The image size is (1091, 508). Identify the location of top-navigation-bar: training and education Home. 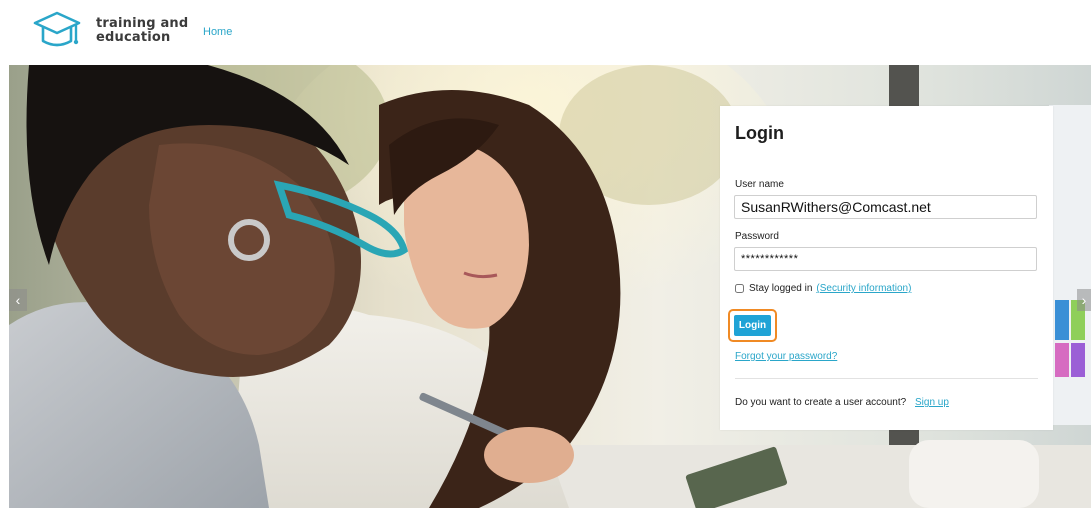
(545, 32).